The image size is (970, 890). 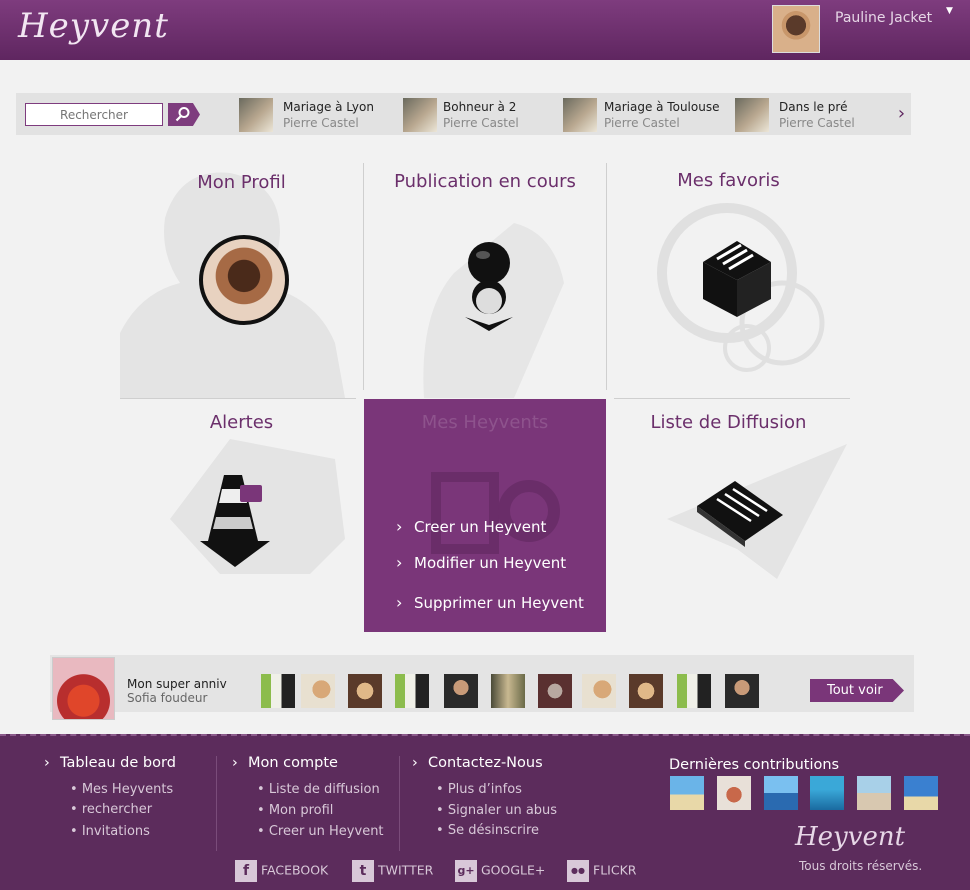 I want to click on social-label: FLICKR, so click(x=615, y=870).